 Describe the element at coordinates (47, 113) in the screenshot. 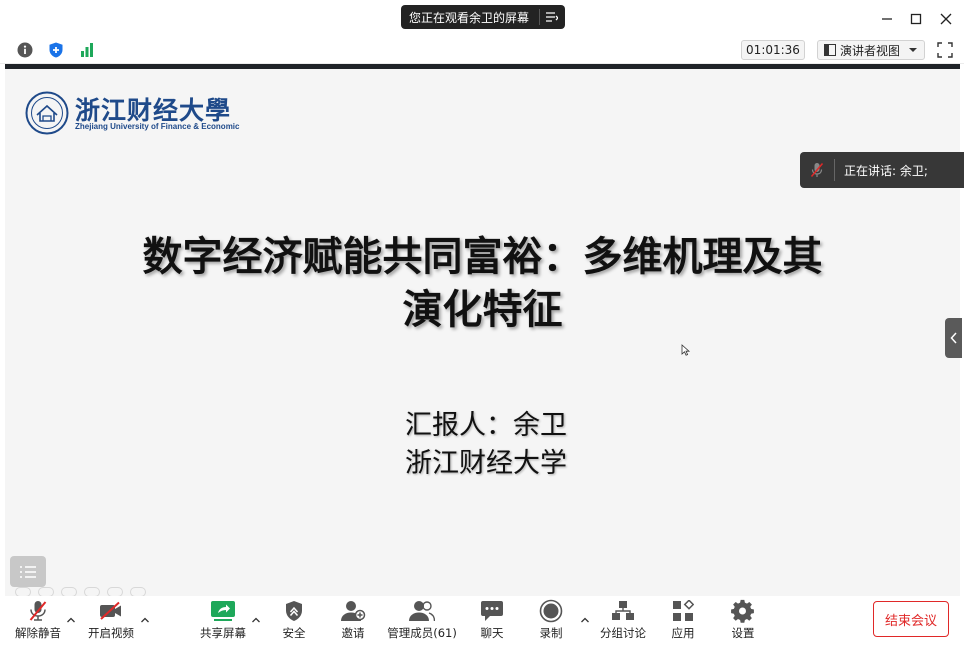

I see `university-seal-icon` at that location.